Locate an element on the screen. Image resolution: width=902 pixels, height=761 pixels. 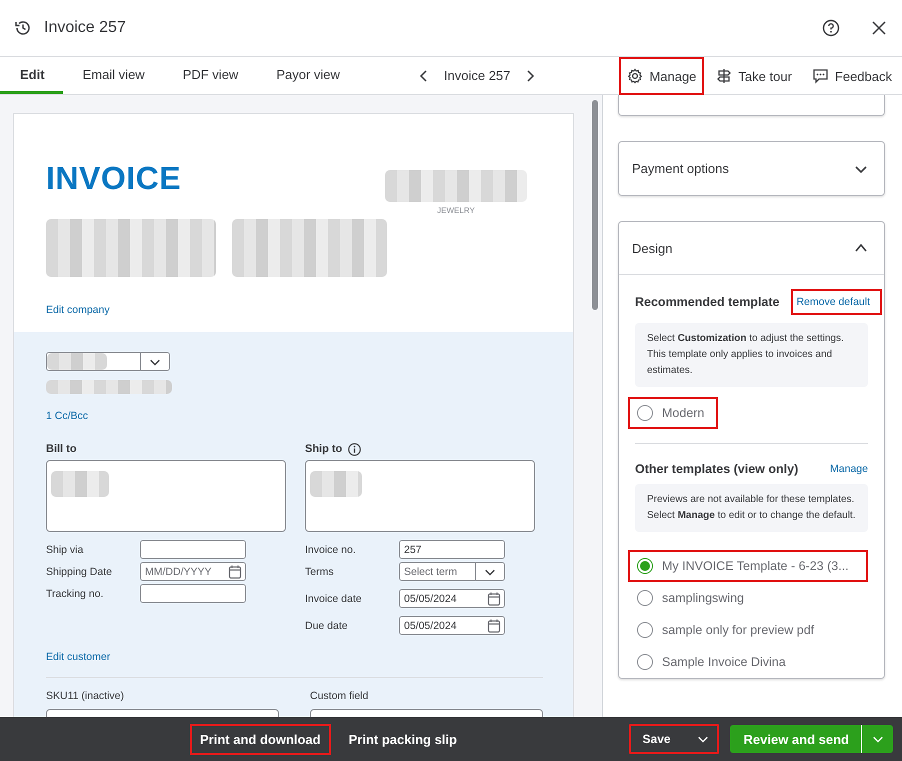
field-label: Terms is located at coordinates (320, 572).